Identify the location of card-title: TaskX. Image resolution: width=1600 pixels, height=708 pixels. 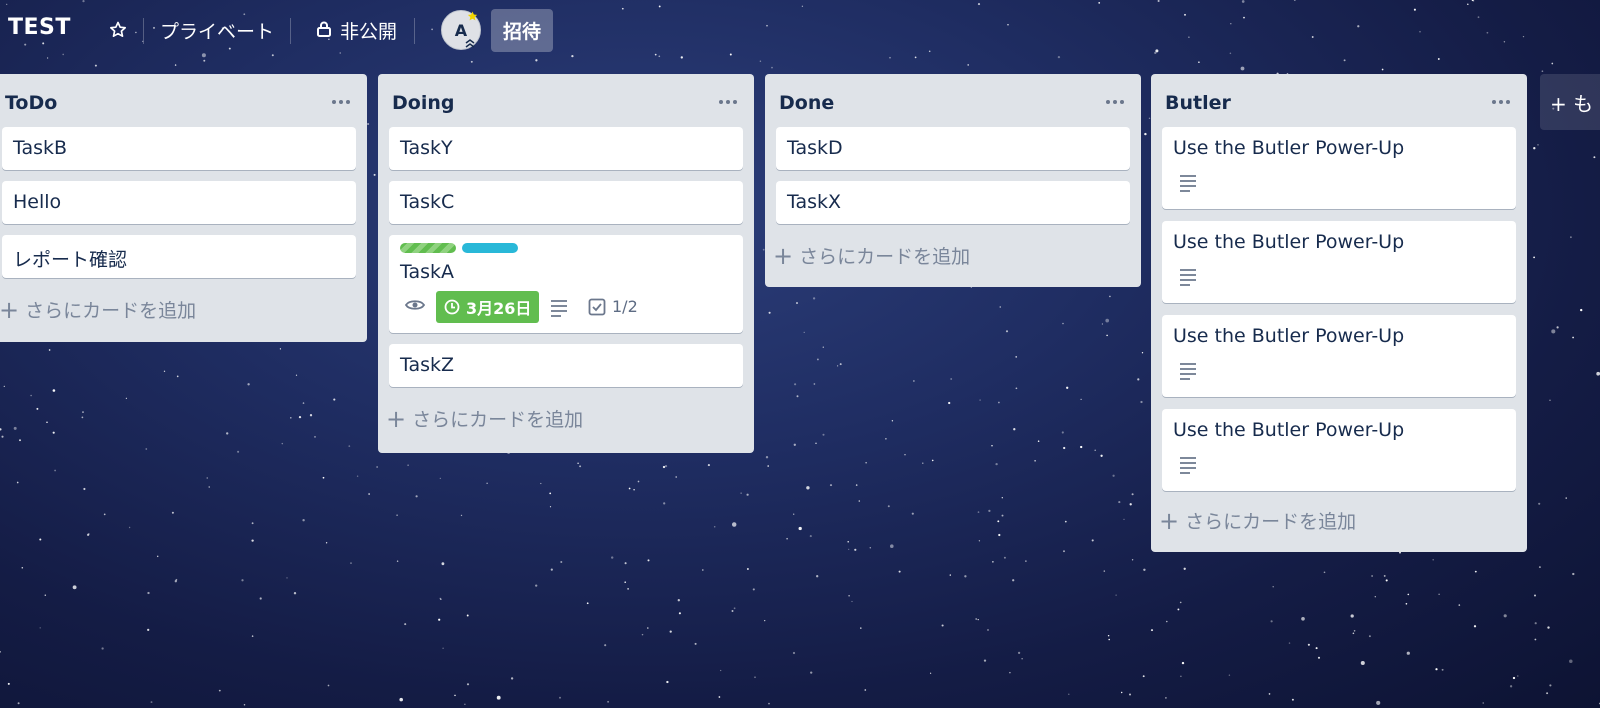
(814, 202).